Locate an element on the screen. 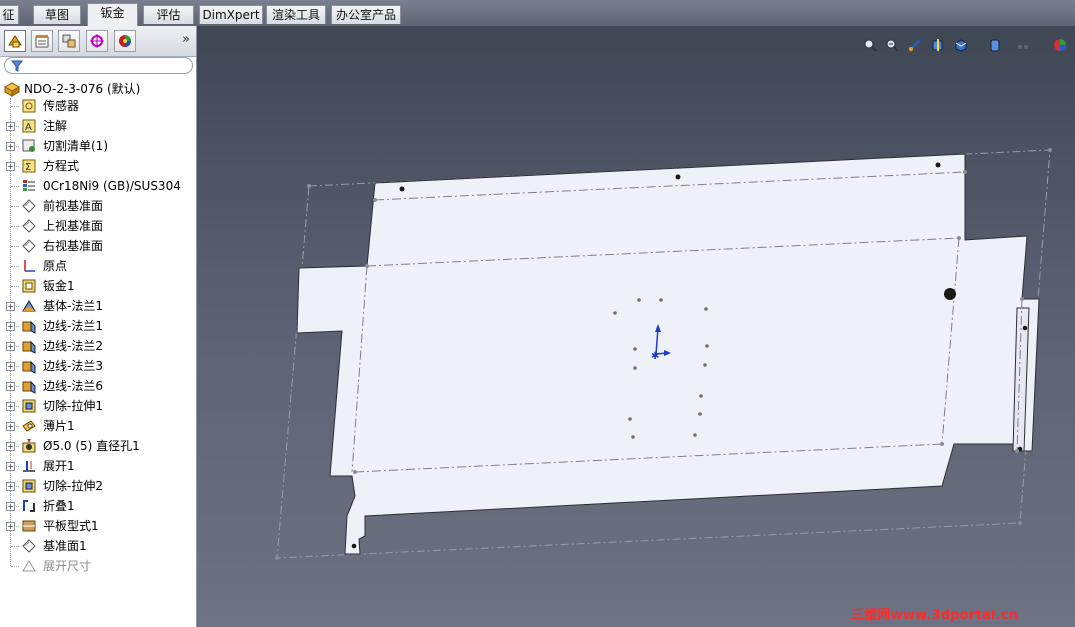 The image size is (1075, 627). tree-item: + Σ 方程式 is located at coordinates (98, 166).